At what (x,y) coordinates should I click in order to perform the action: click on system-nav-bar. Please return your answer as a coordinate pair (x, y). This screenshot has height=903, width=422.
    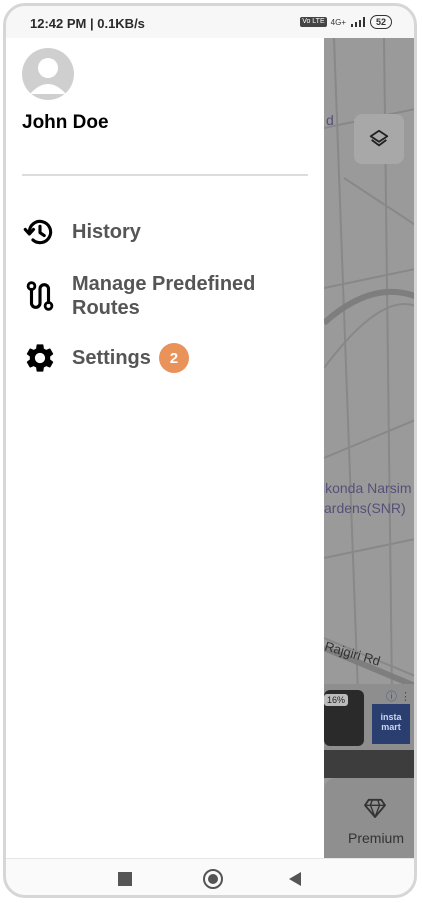
    Looking at the image, I should click on (210, 876).